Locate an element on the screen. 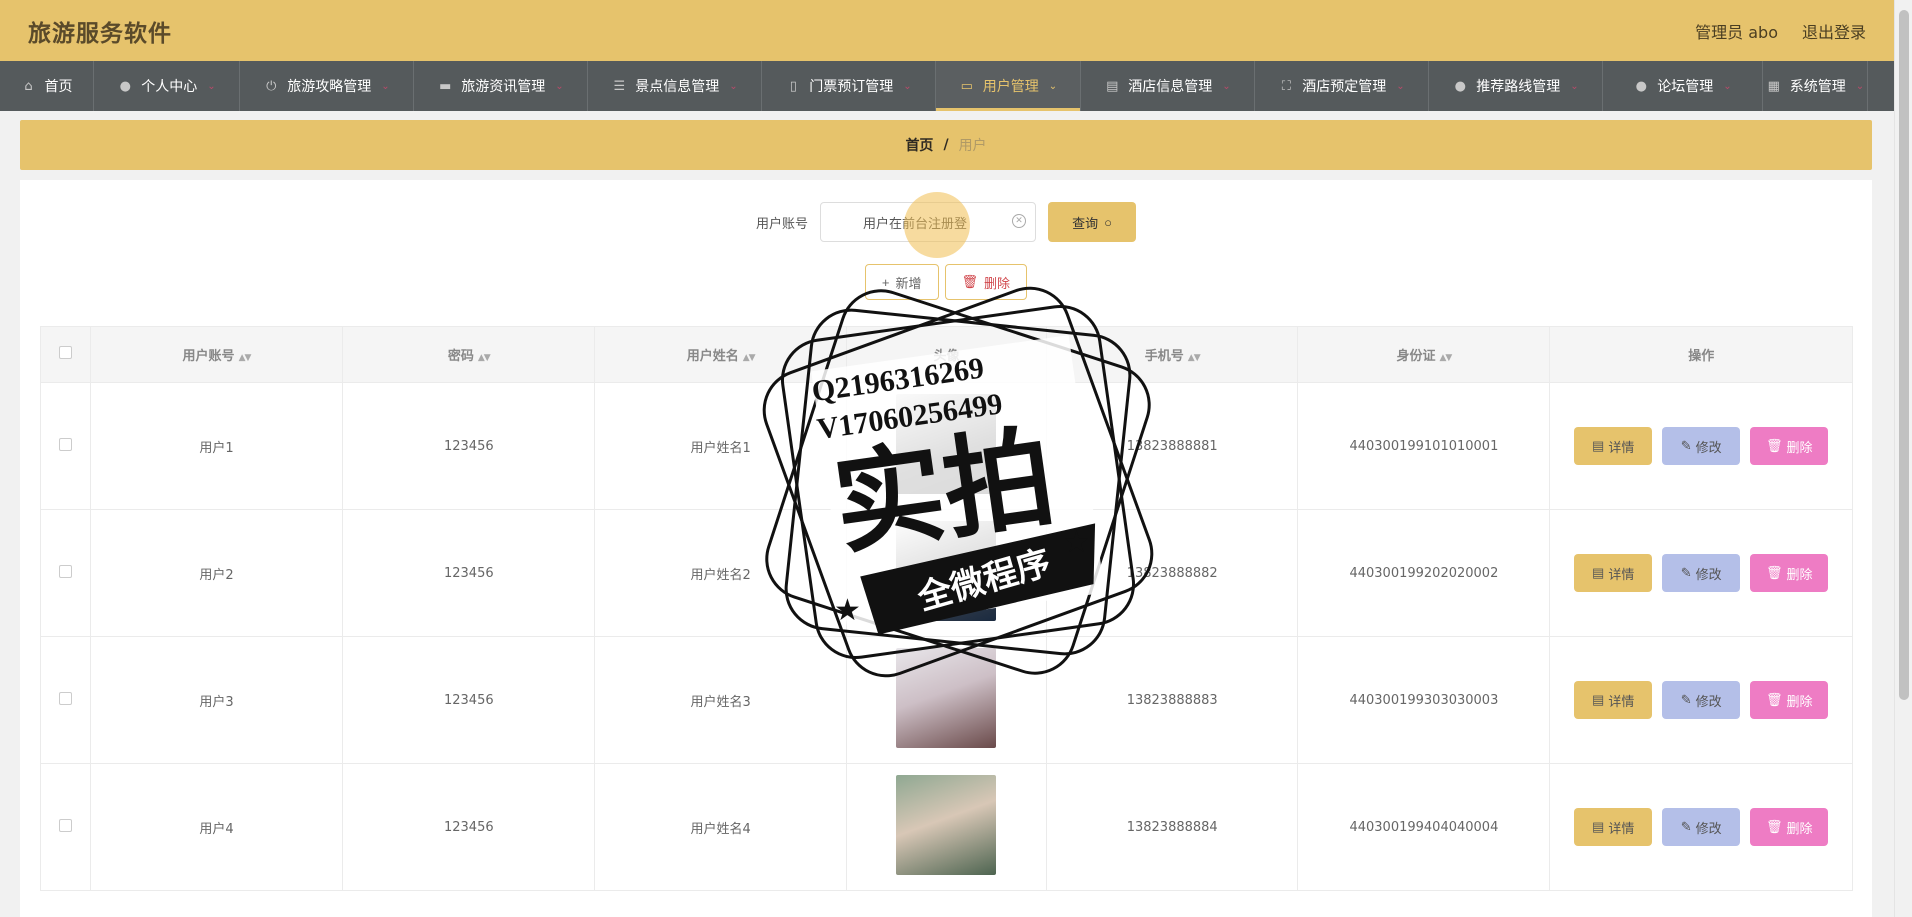  nav-item-11: ▦ 系统管理 ⌄ is located at coordinates (1815, 86).